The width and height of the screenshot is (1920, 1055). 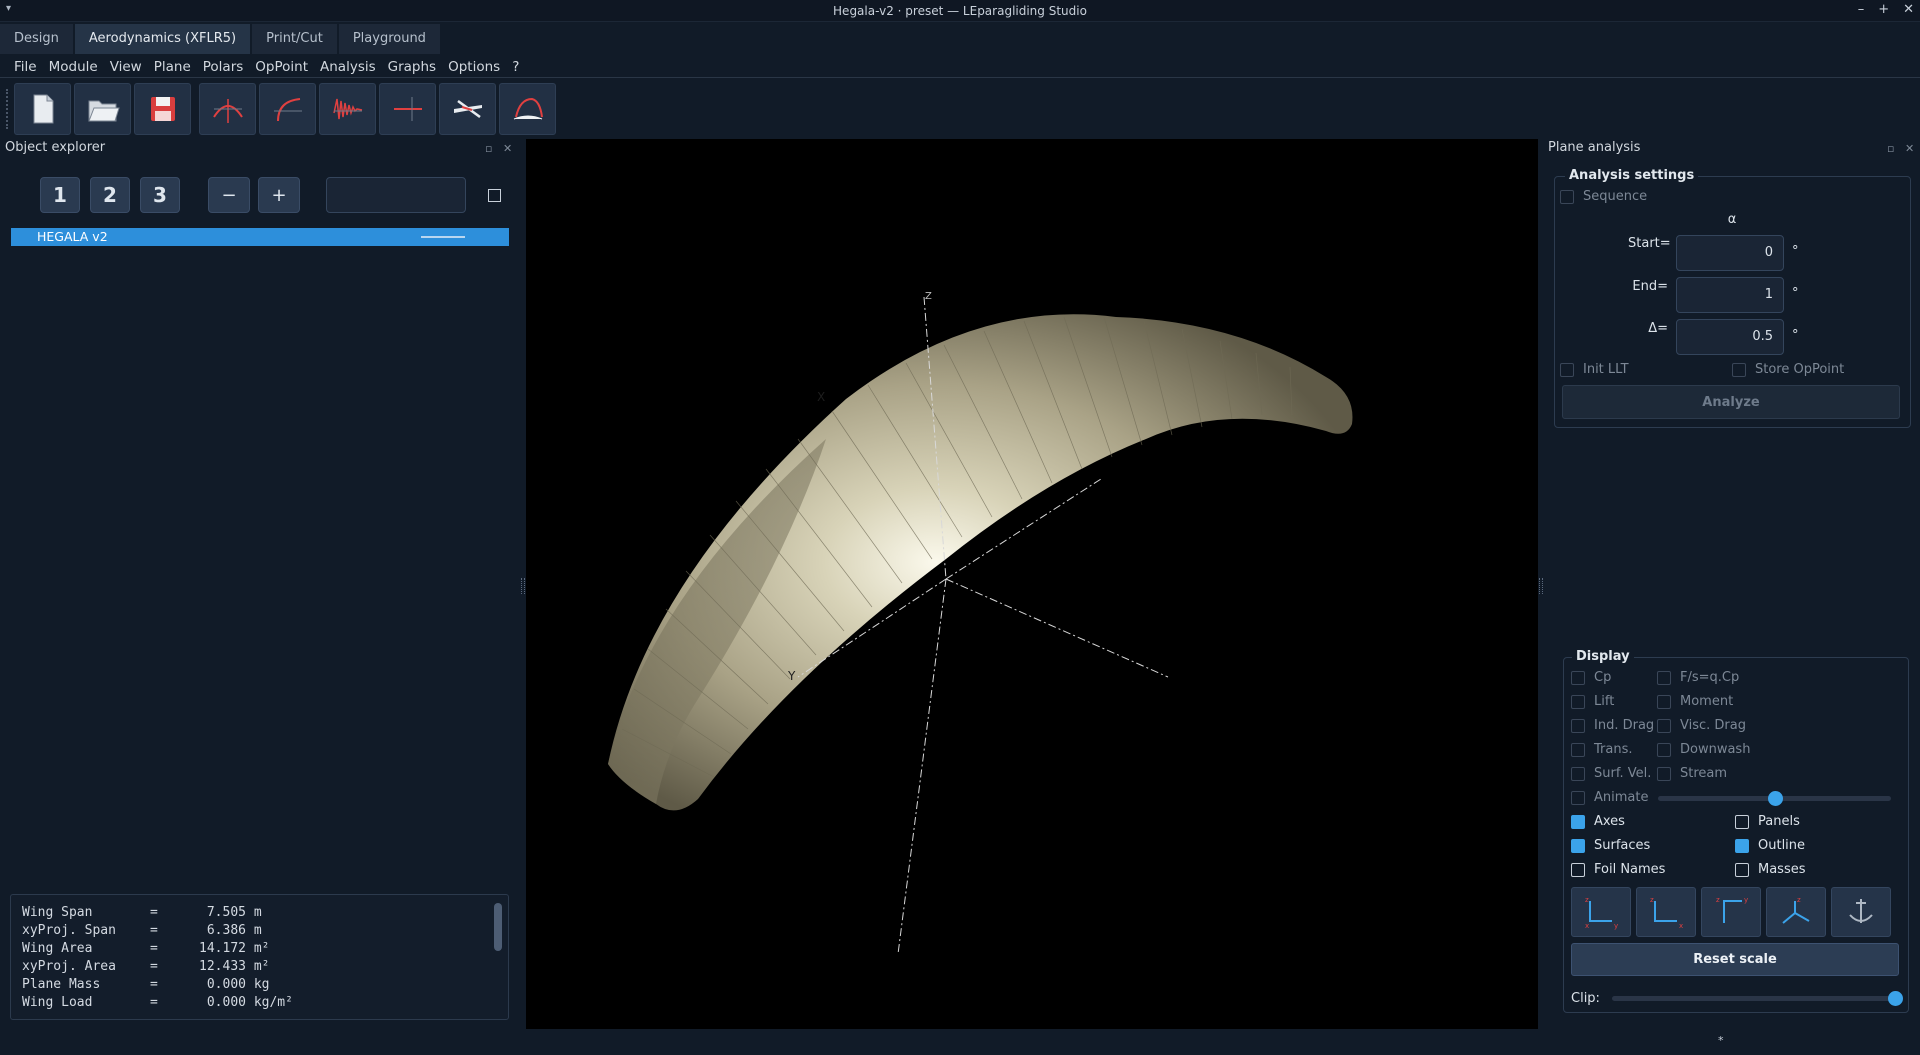 I want to click on menu-file: File, so click(x=25, y=67).